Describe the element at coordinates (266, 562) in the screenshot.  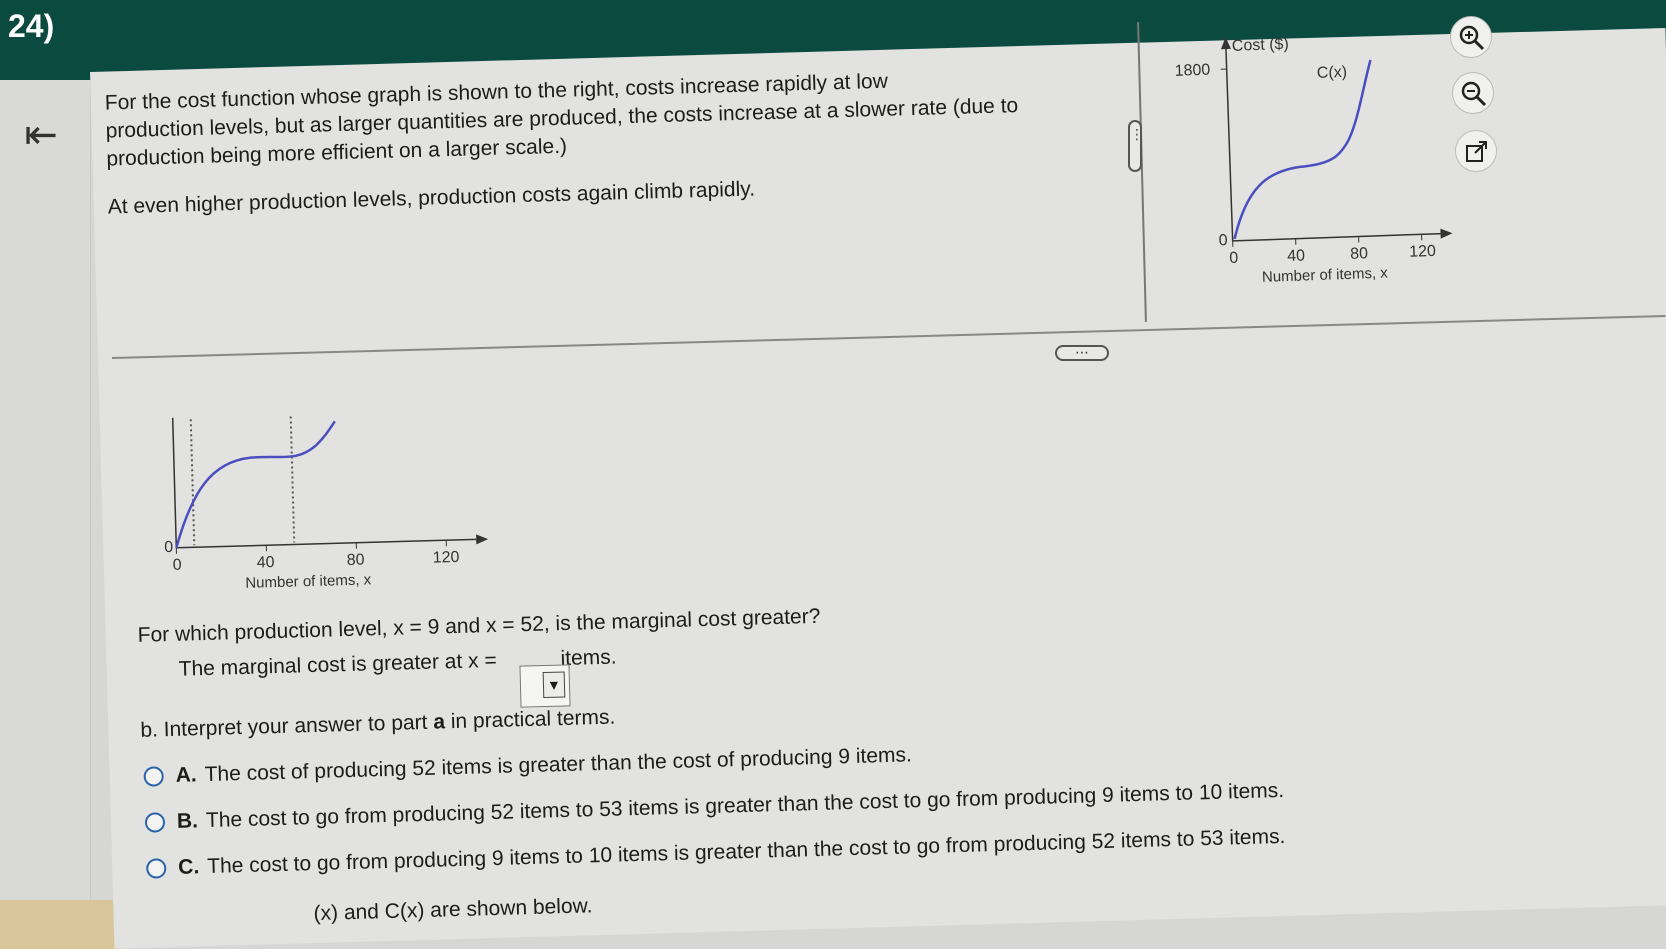
I see `lower-x-tick-40: 40` at that location.